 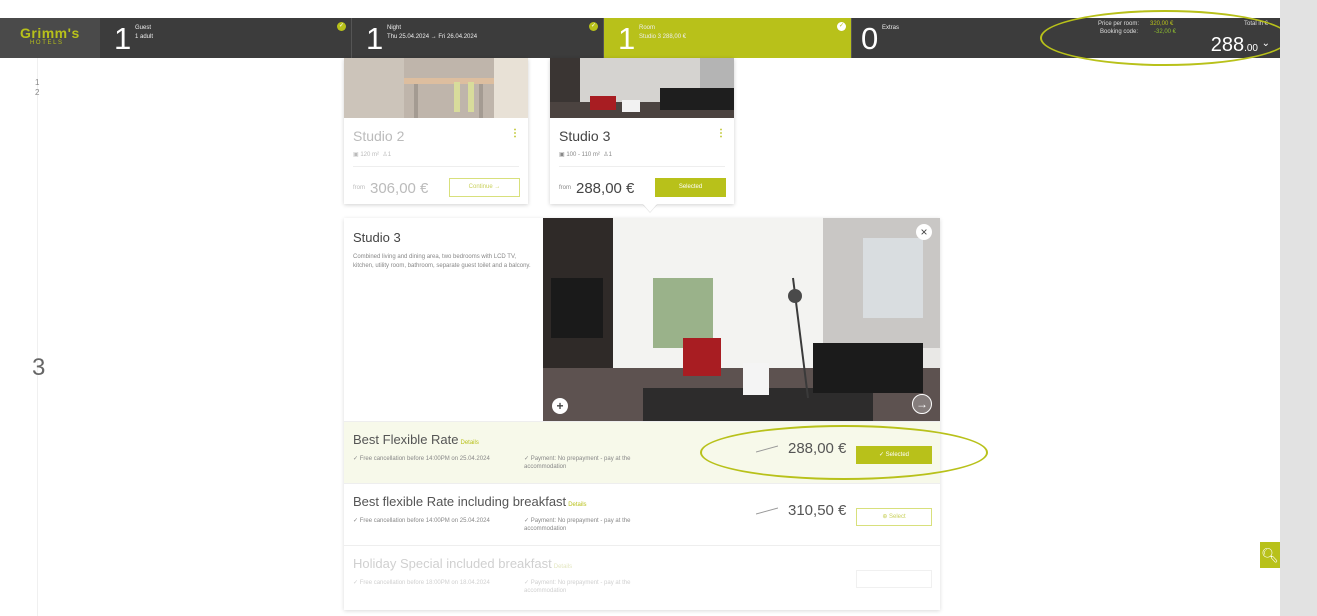 What do you see at coordinates (123, 38) in the screenshot?
I see `step-guest-count: 1` at bounding box center [123, 38].